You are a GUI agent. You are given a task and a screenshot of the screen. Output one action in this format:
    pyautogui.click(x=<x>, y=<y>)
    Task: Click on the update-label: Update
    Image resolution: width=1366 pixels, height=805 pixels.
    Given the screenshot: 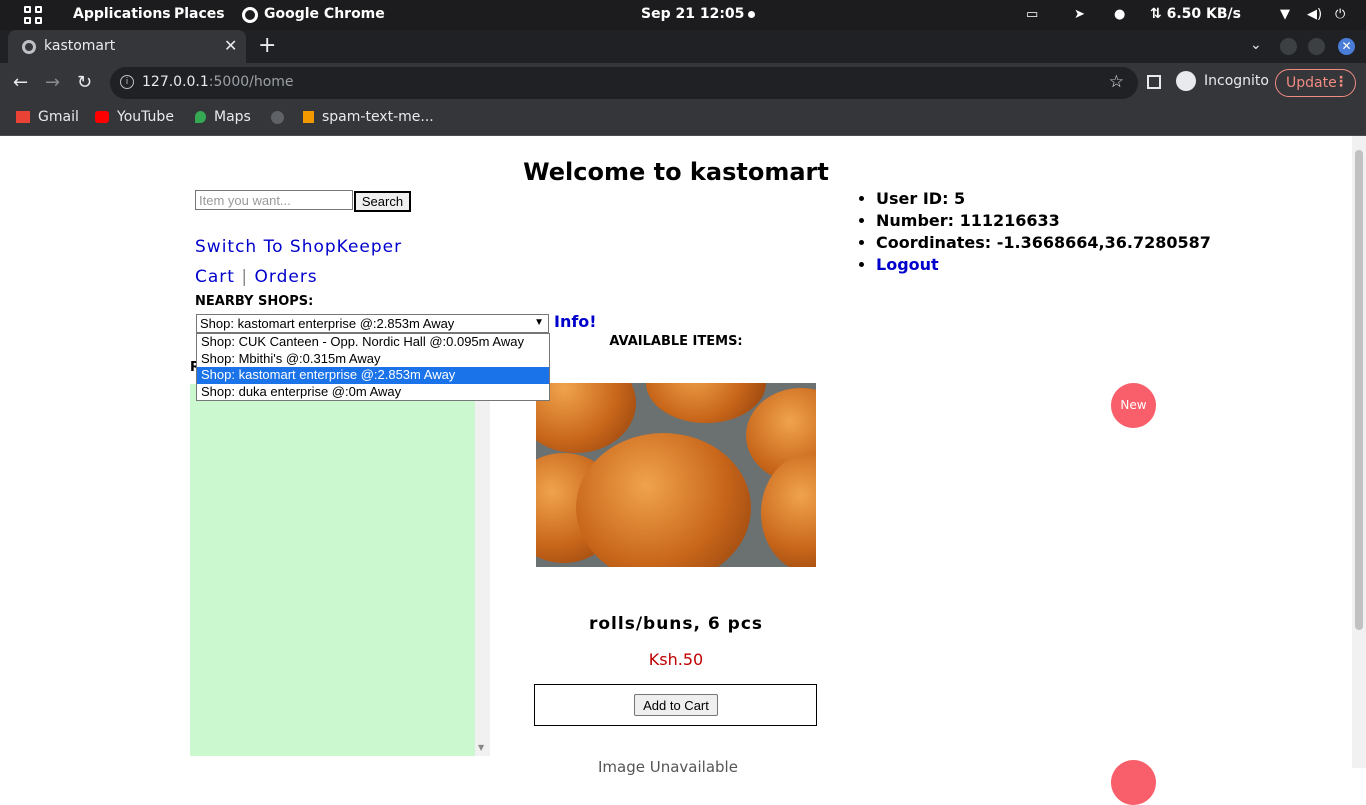 What is the action you would take?
    pyautogui.click(x=1311, y=83)
    